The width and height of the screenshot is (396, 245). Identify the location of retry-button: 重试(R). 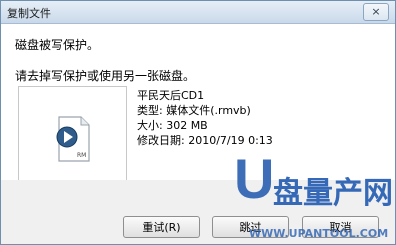
(161, 227).